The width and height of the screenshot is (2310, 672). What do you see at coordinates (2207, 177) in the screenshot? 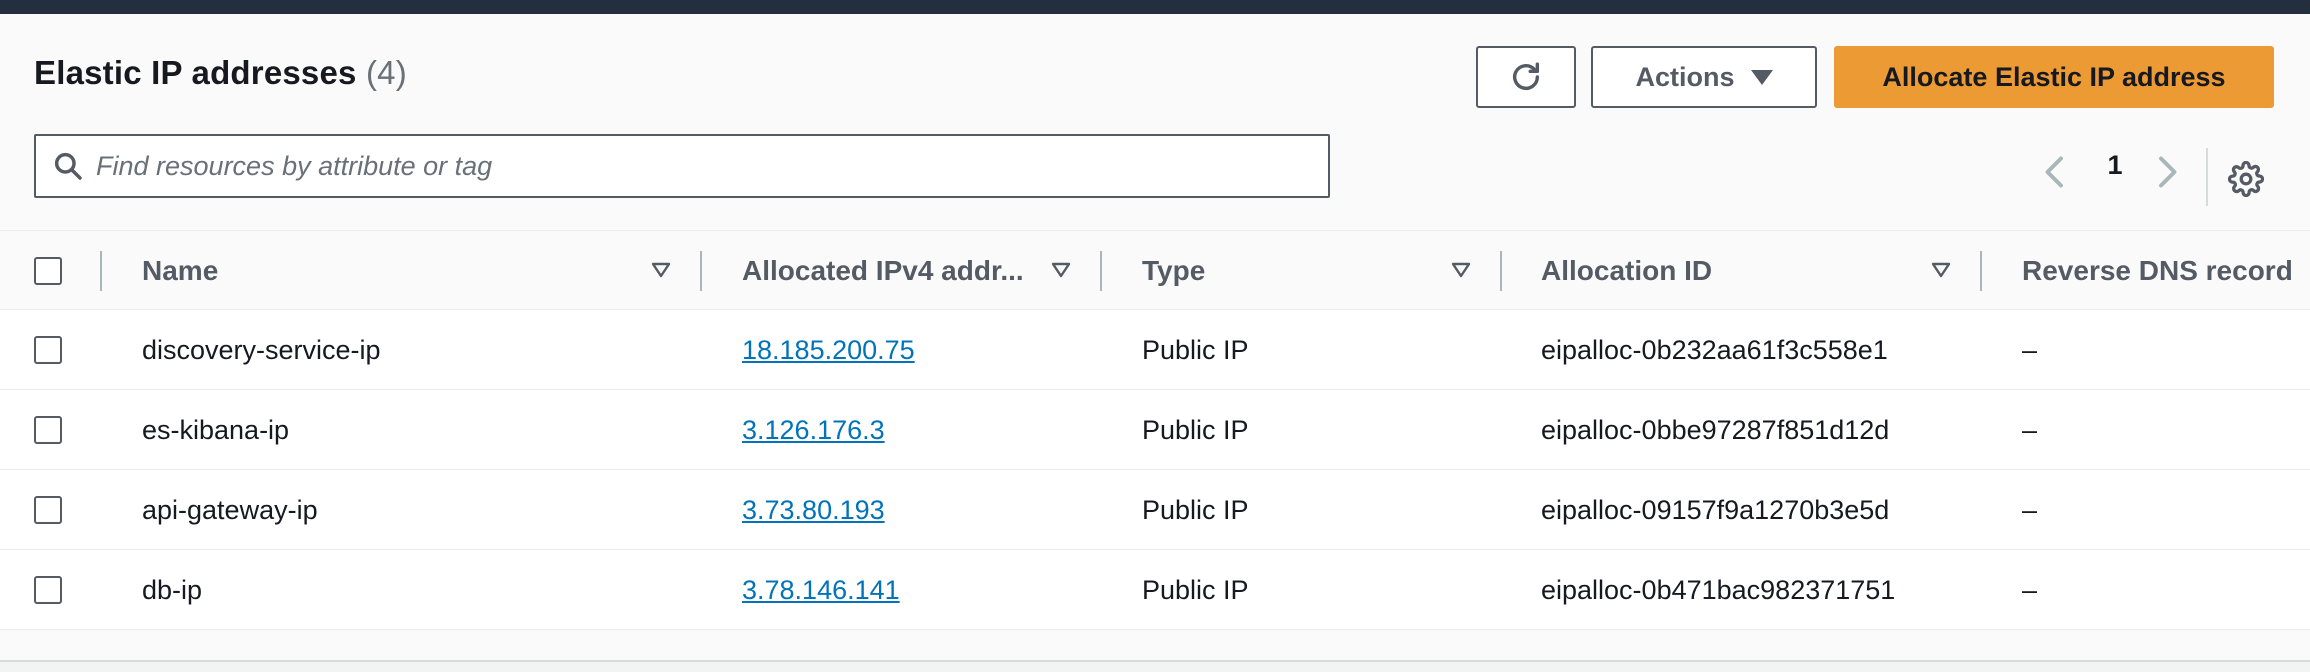
I see `pagination-divider` at bounding box center [2207, 177].